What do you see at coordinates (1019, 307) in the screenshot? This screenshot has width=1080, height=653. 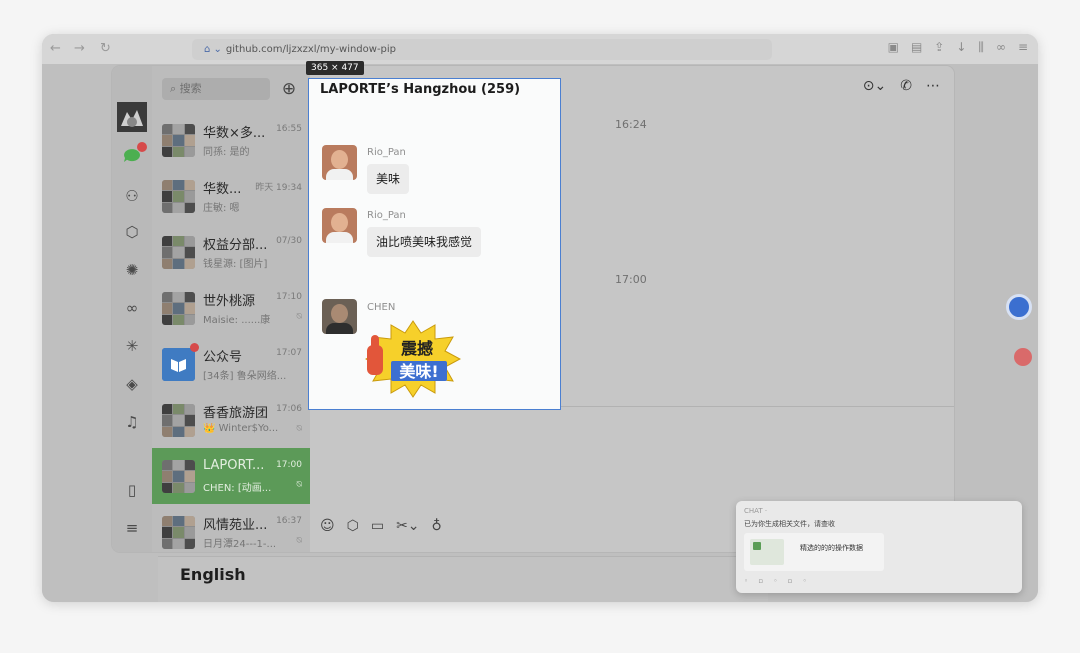 I see `floating-assistant-icon` at bounding box center [1019, 307].